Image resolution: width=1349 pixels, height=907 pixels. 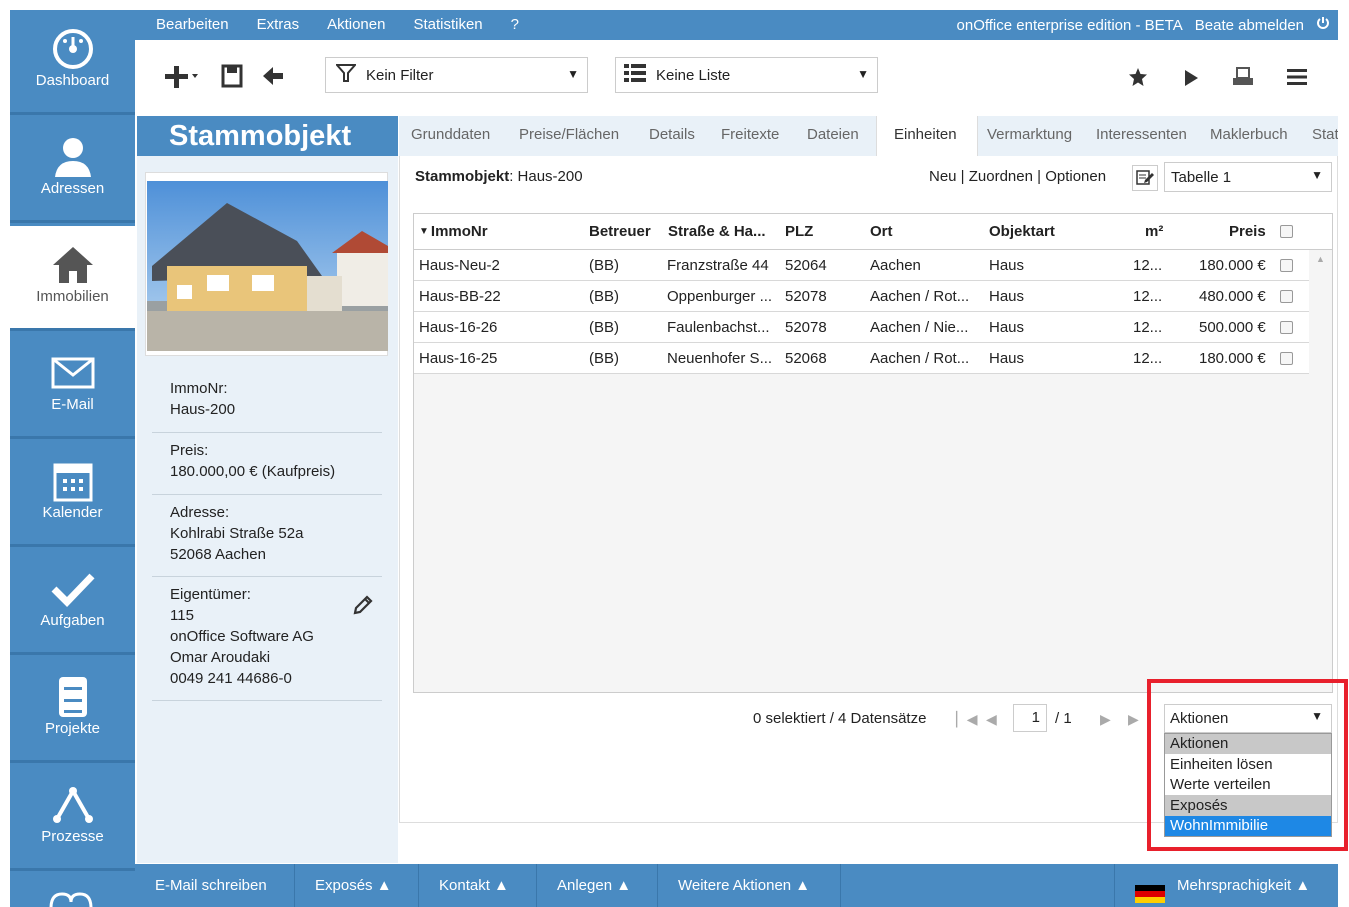 What do you see at coordinates (447, 24) in the screenshot?
I see `menu-statistiken: Statistiken` at bounding box center [447, 24].